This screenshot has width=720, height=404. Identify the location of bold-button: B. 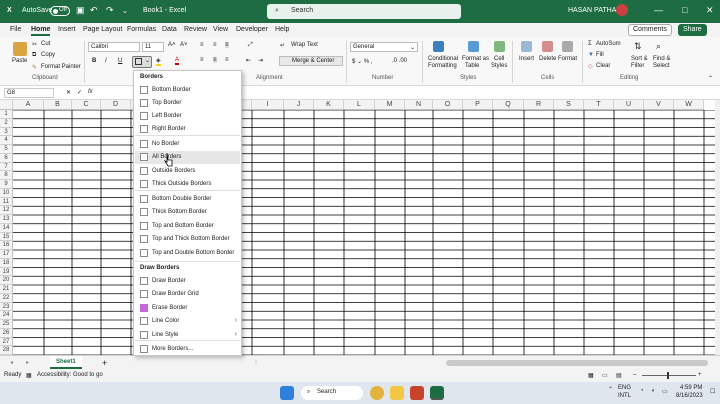
(94, 61).